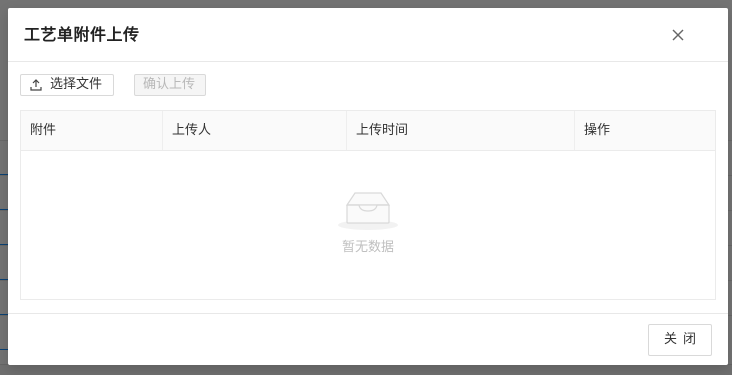 Image resolution: width=732 pixels, height=375 pixels. Describe the element at coordinates (680, 340) in the screenshot. I see `close-button: 关闭` at that location.